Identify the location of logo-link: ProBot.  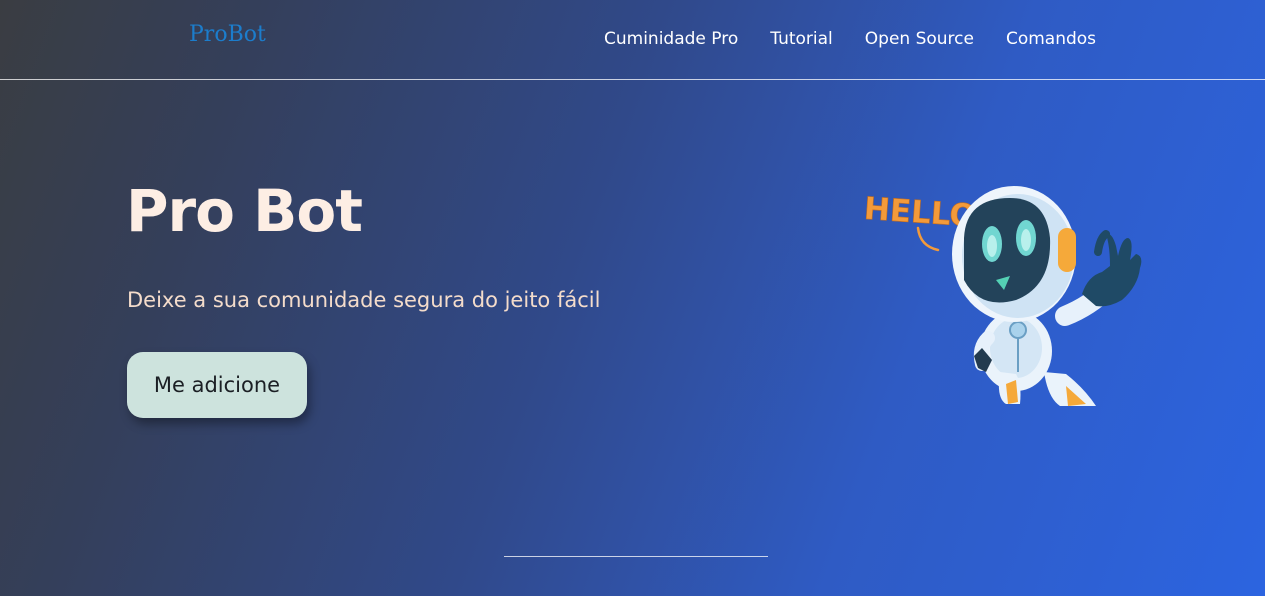
(227, 34).